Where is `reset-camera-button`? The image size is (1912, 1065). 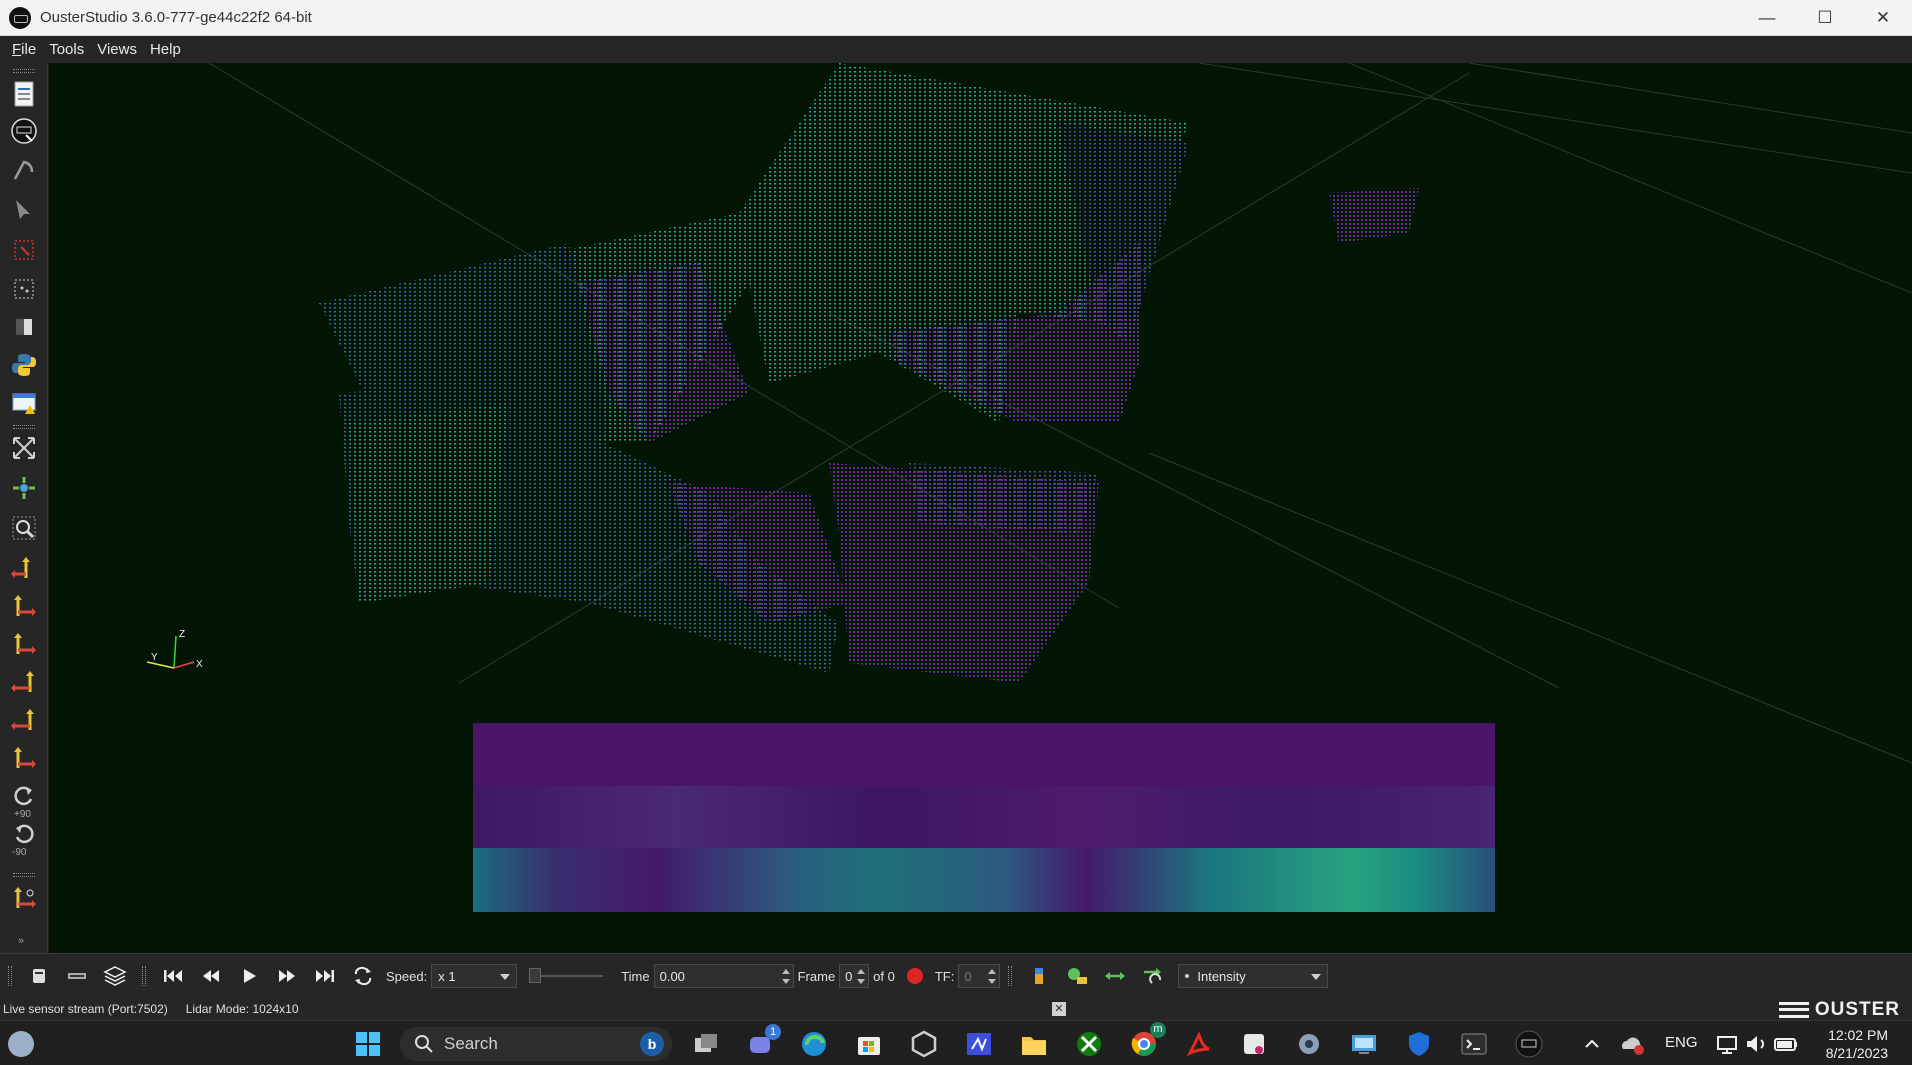 reset-camera-button is located at coordinates (24, 448).